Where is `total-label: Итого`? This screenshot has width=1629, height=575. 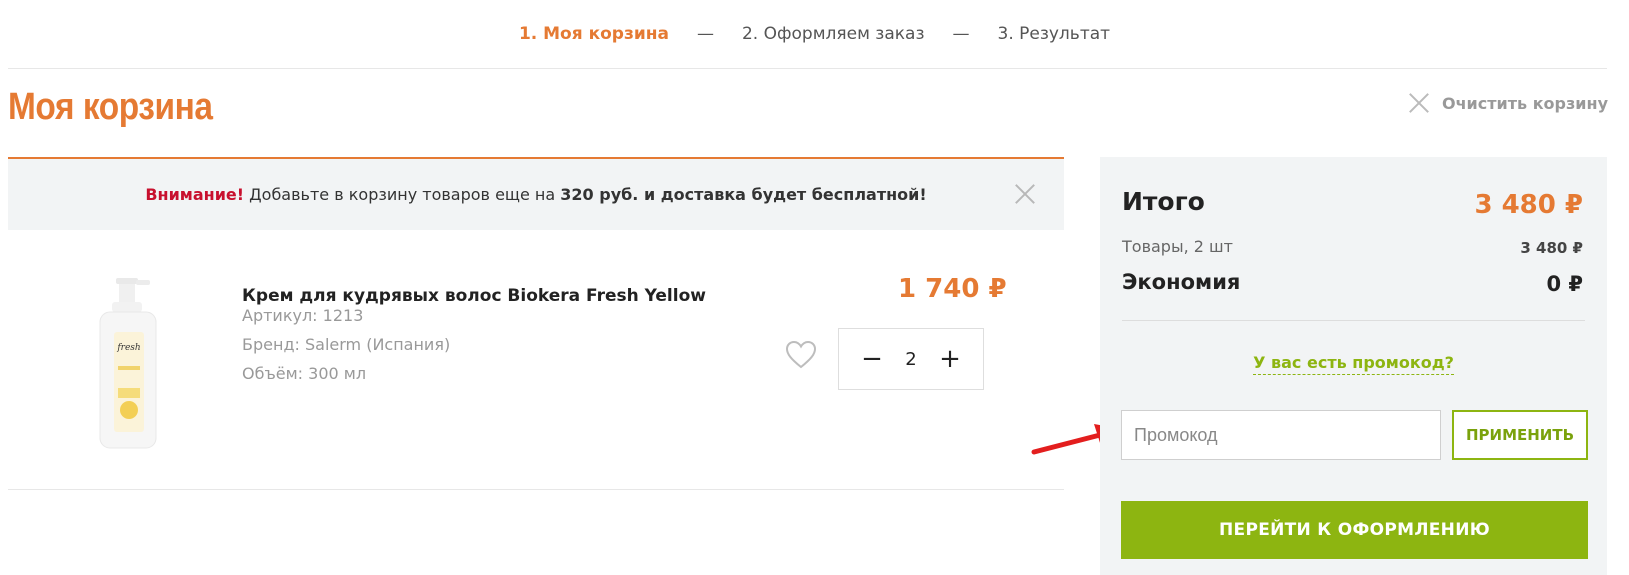 total-label: Итого is located at coordinates (1163, 201).